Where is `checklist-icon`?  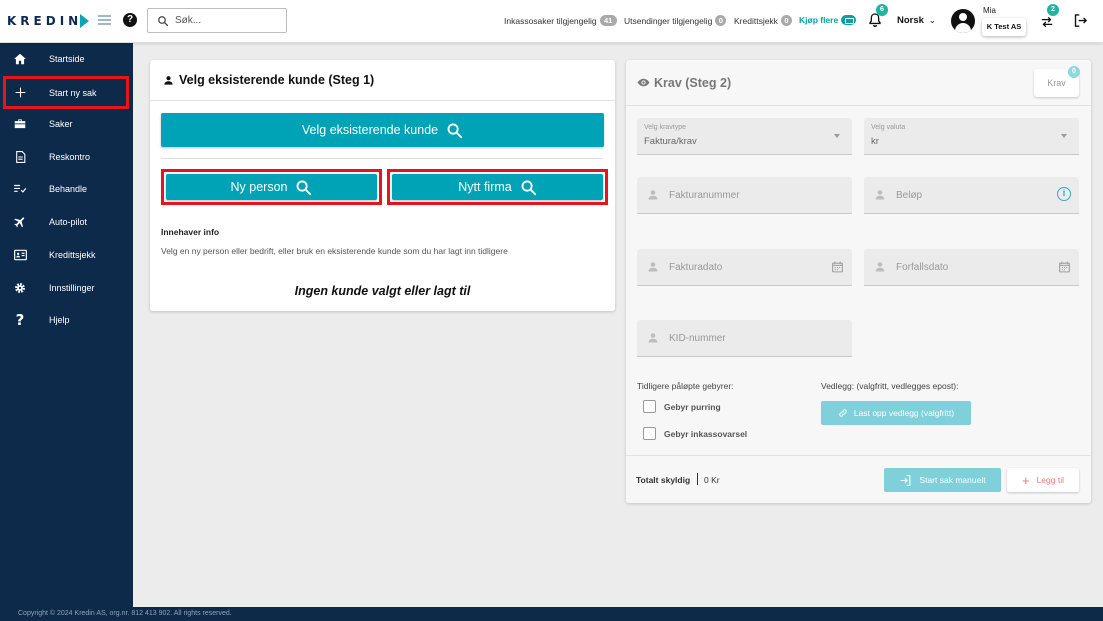 checklist-icon is located at coordinates (20, 189).